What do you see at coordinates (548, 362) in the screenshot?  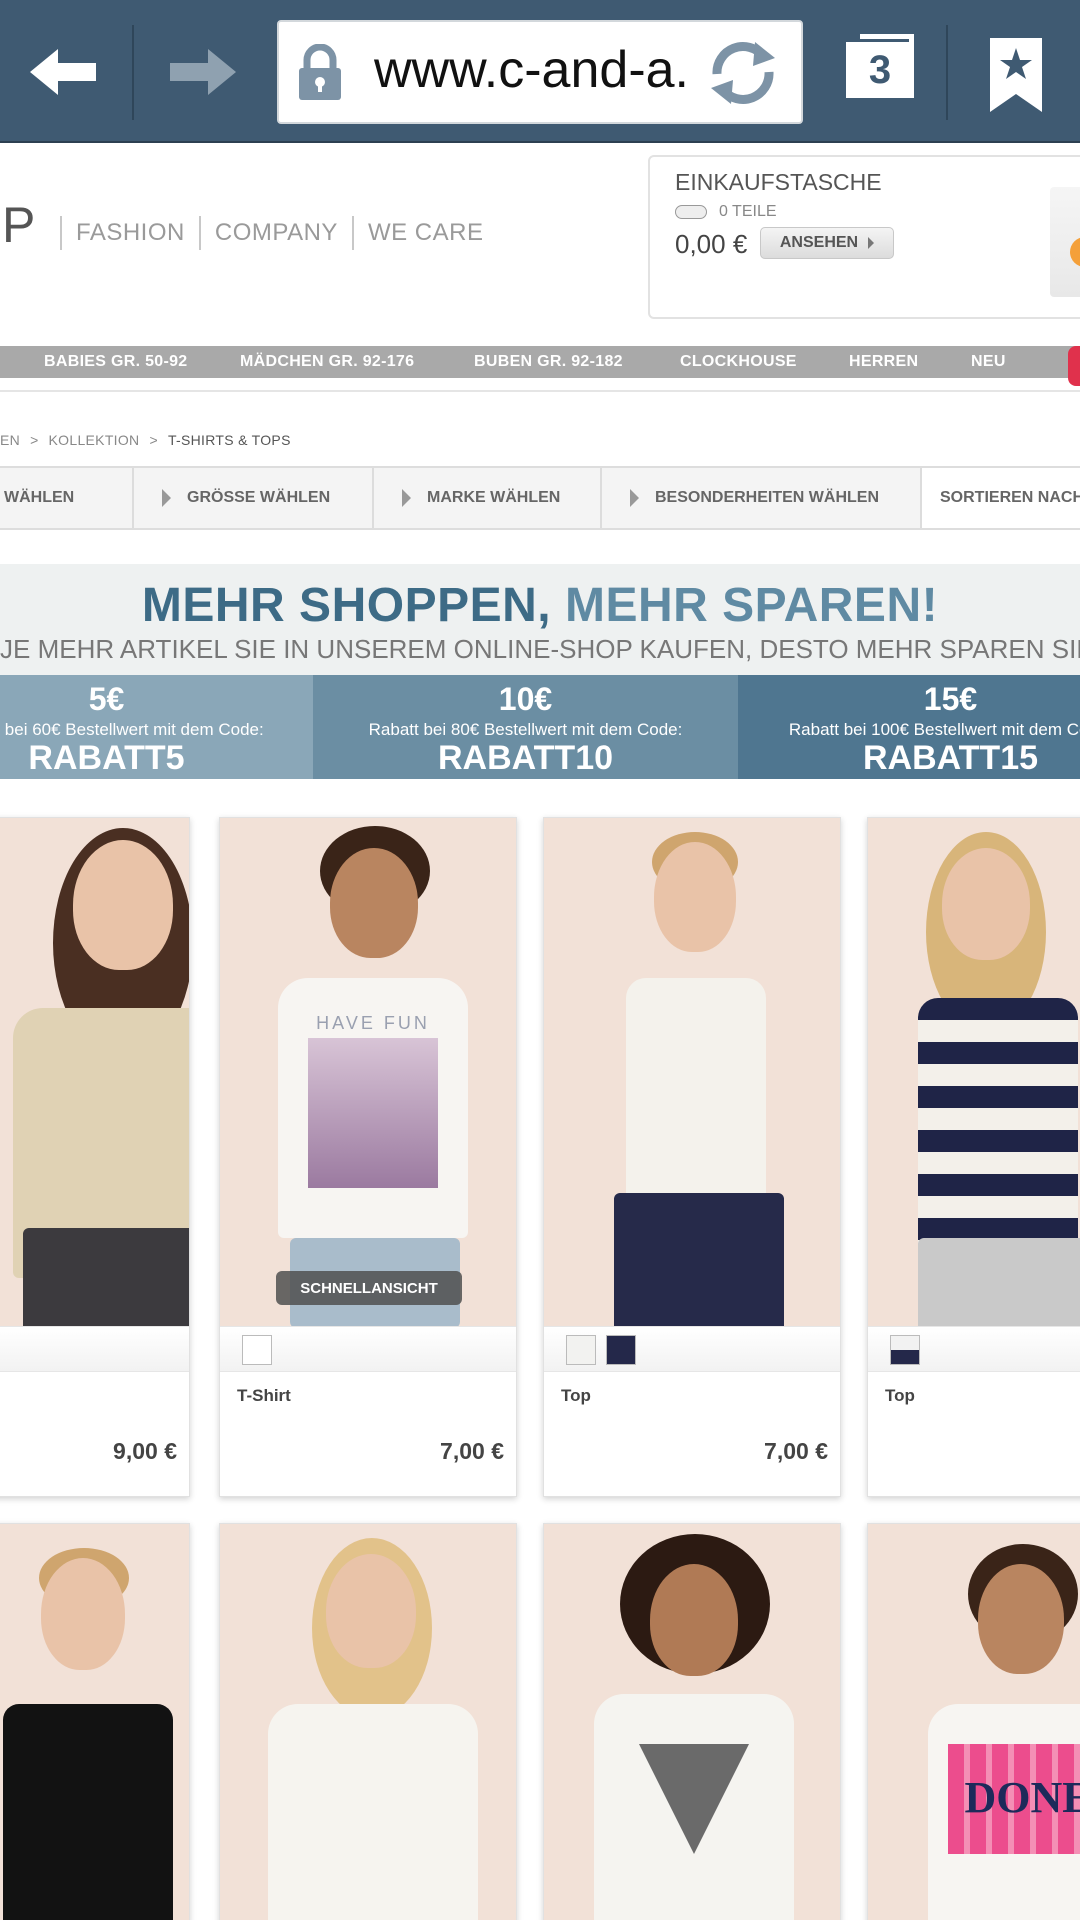 I see `nav-buben: BUBEN GR. 92-182` at bounding box center [548, 362].